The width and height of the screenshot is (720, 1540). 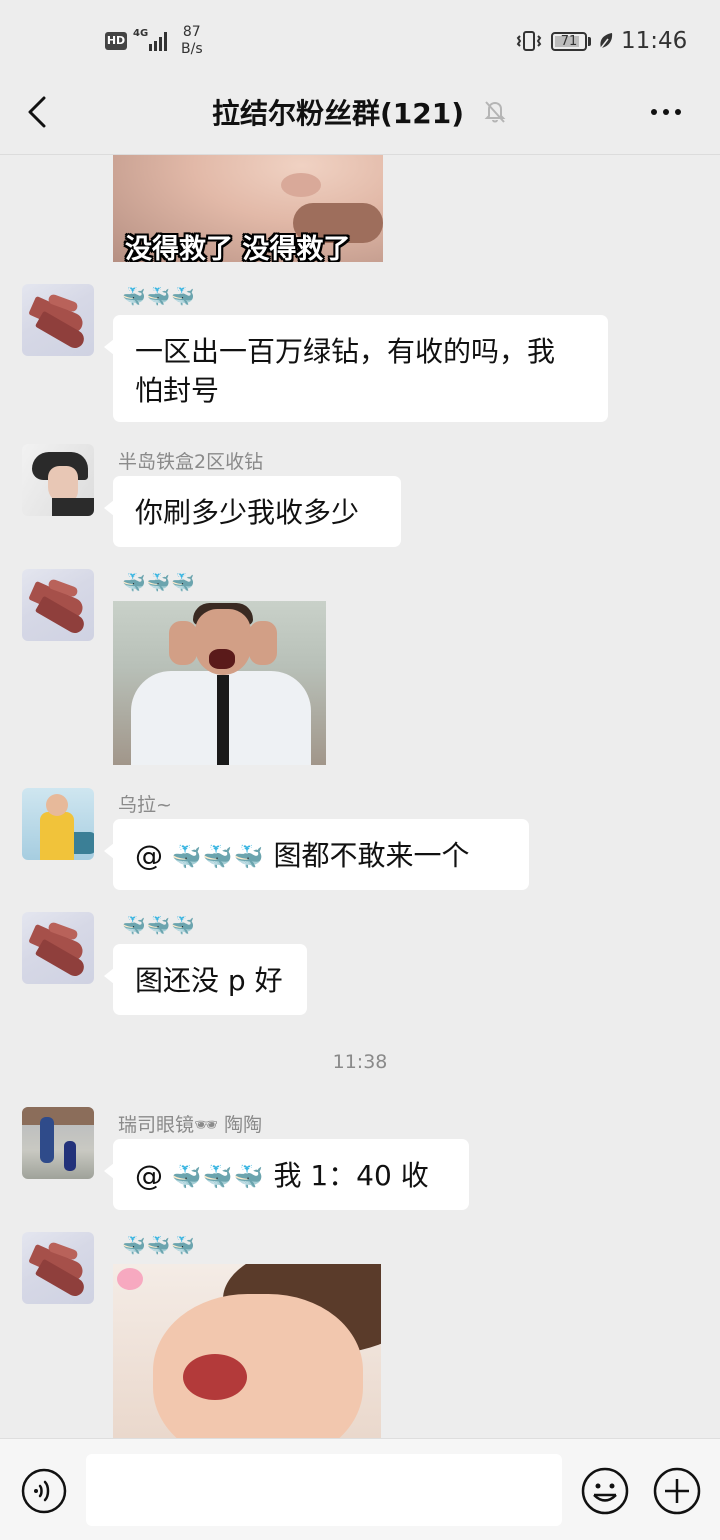 I want to click on chat-title: 拉结尔粉丝群(121), so click(x=338, y=113).